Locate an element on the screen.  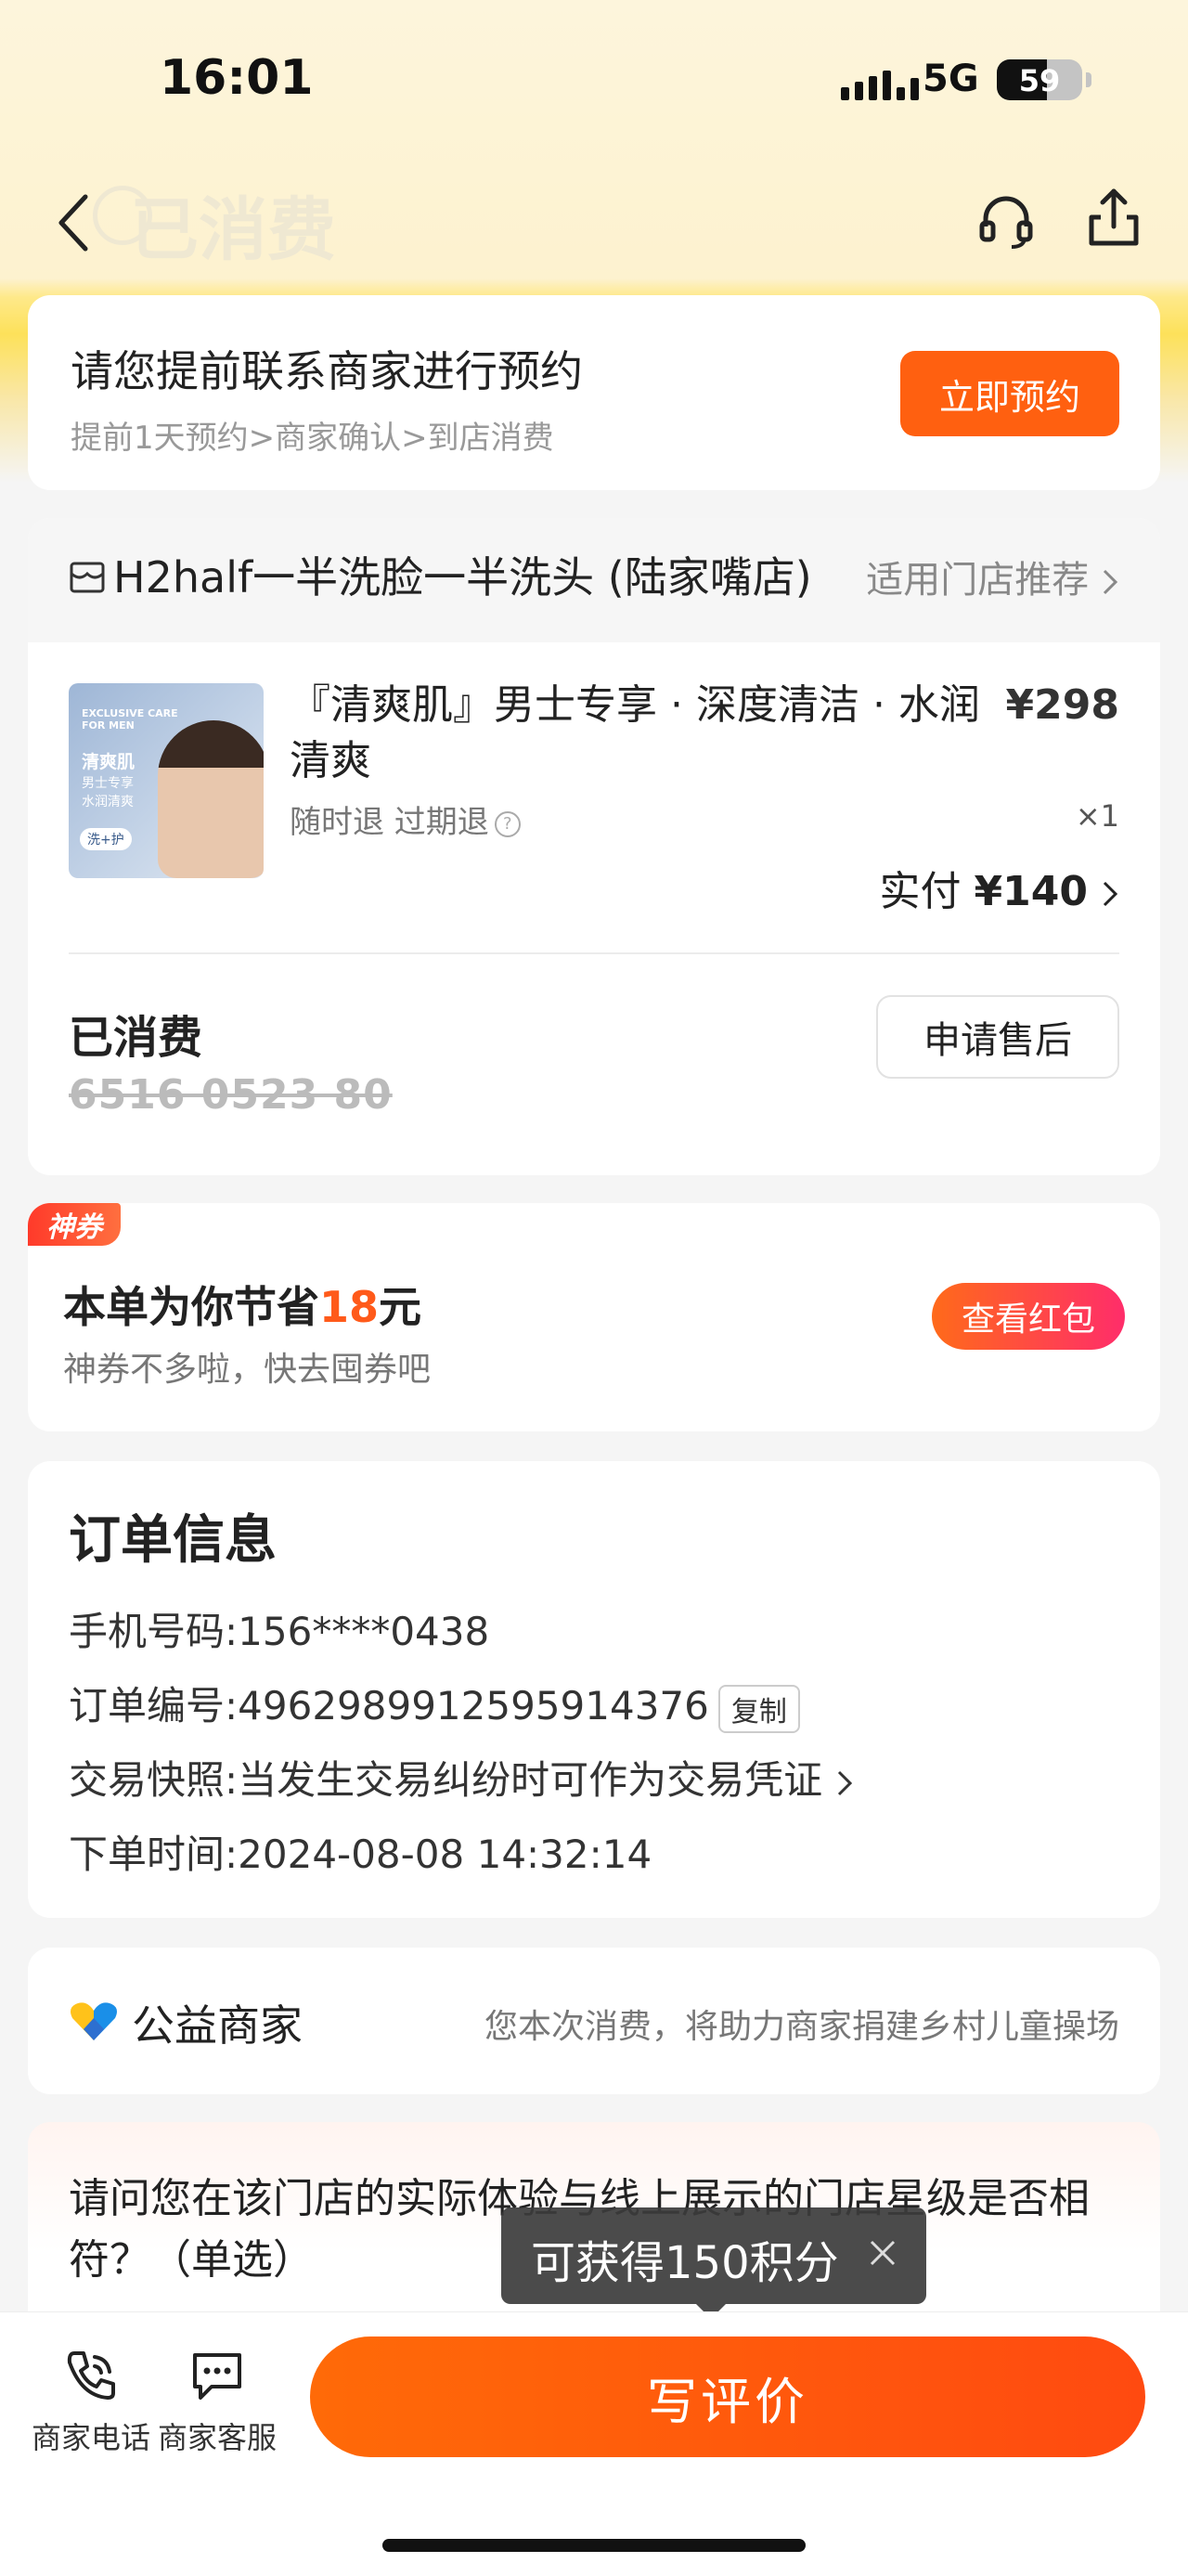
chat-icon is located at coordinates (217, 2376).